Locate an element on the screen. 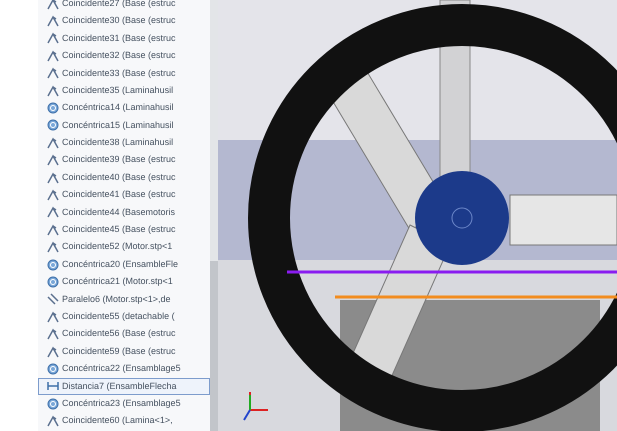 The width and height of the screenshot is (617, 431). tree-item-label: Concéntrica21 (Motor.stp<1 is located at coordinates (117, 281).